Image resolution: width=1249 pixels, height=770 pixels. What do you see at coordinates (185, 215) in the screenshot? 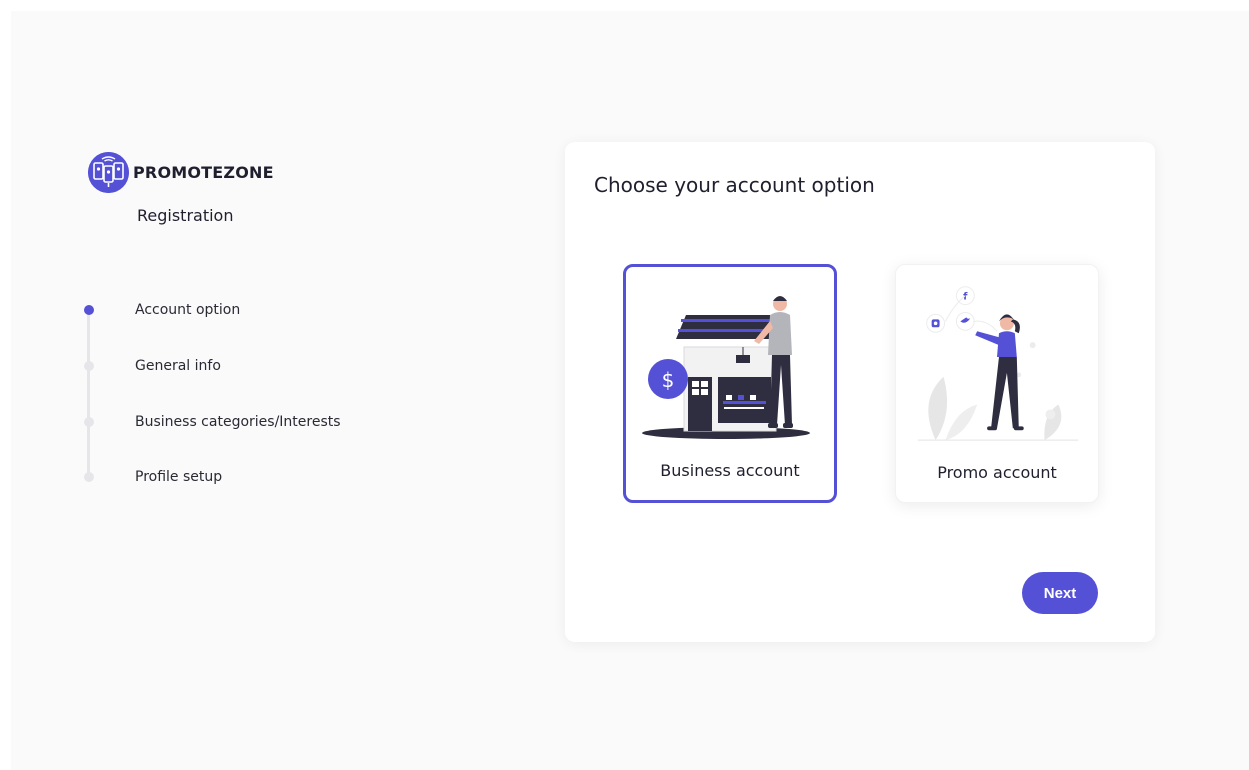
I see `section-title: Registration` at bounding box center [185, 215].